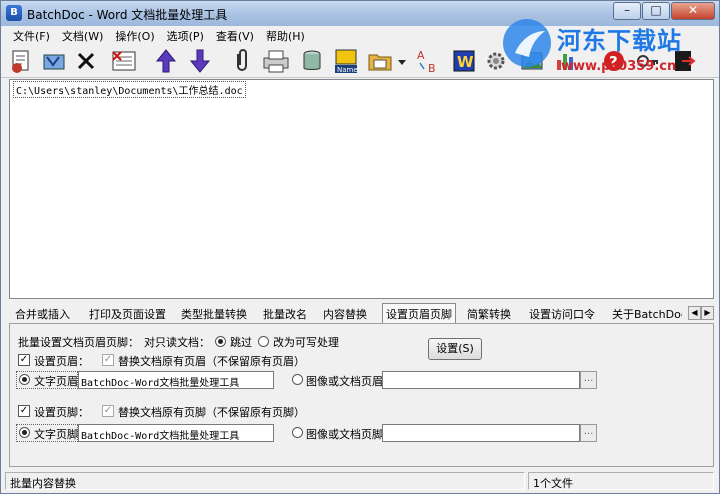 The width and height of the screenshot is (720, 494). Describe the element at coordinates (185, 35) in the screenshot. I see `menu-options: 选项(P)` at that location.